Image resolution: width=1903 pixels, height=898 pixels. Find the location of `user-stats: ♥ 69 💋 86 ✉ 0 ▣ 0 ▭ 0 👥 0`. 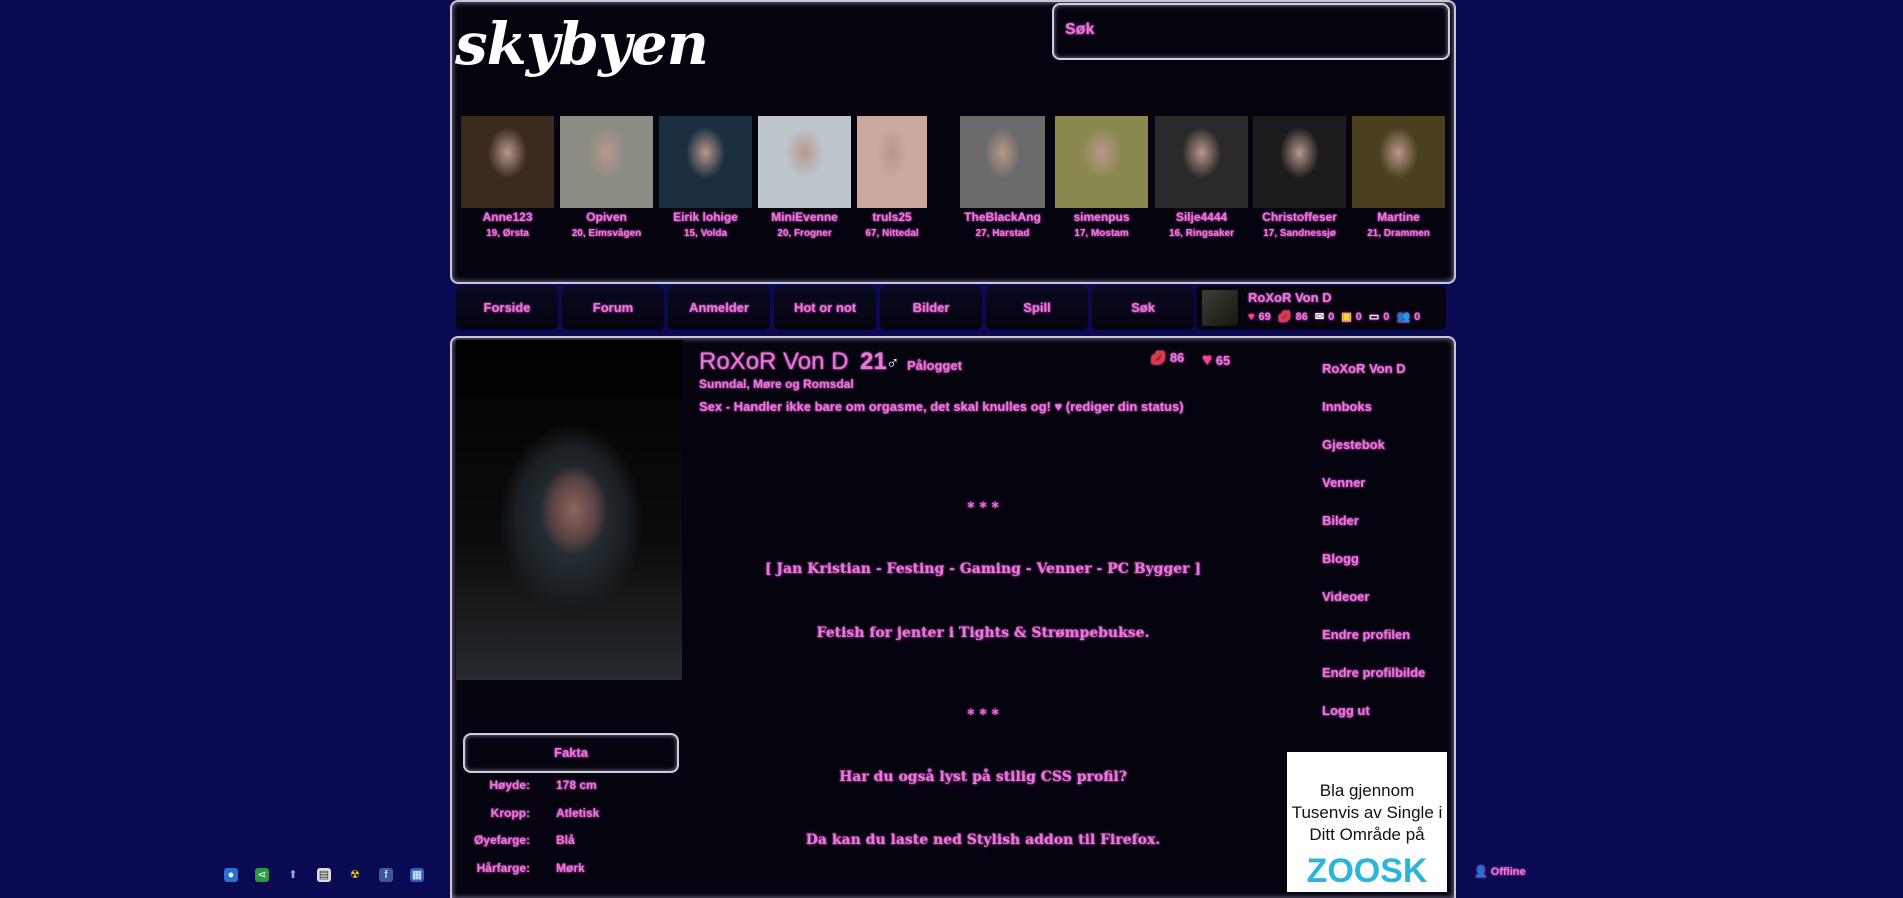

user-stats: ♥ 69 💋 86 ✉ 0 ▣ 0 ▭ 0 👥 0 is located at coordinates (1336, 316).